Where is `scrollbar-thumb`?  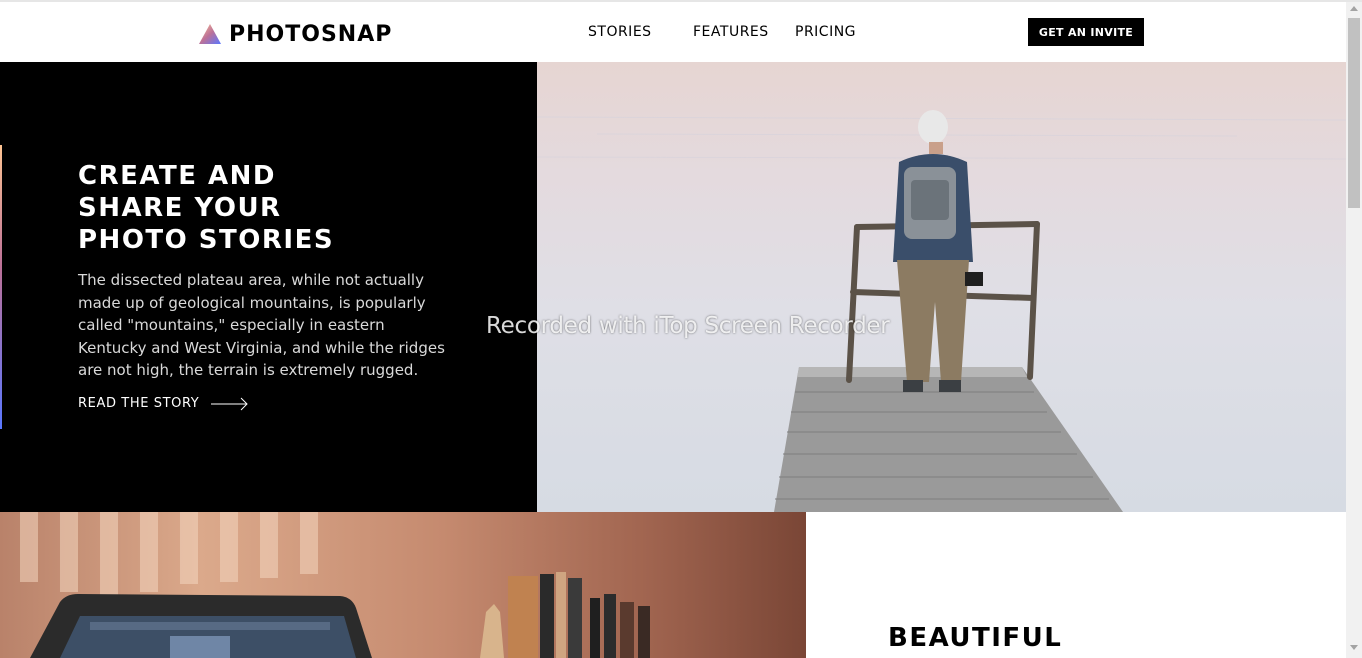
scrollbar-thumb is located at coordinates (1354, 113).